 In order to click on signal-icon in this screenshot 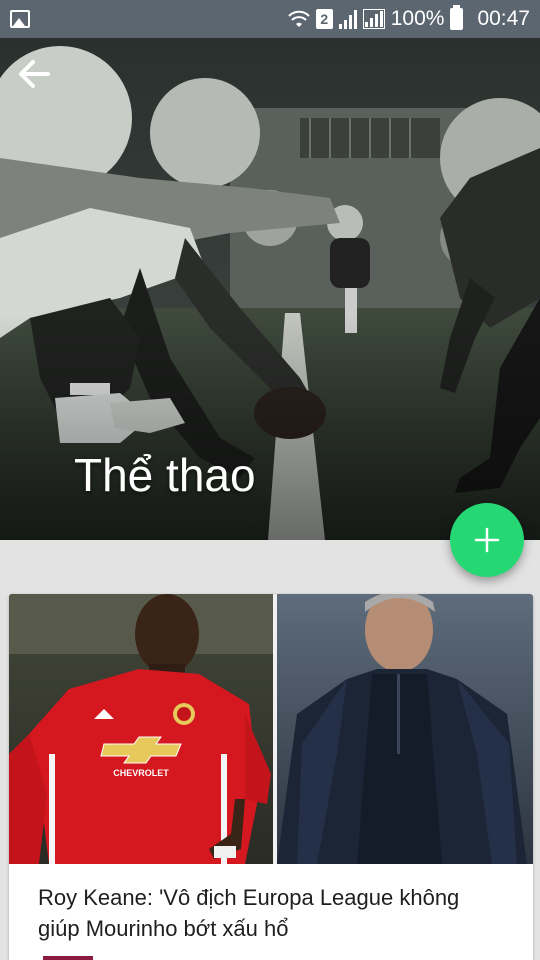, I will do `click(347, 19)`.